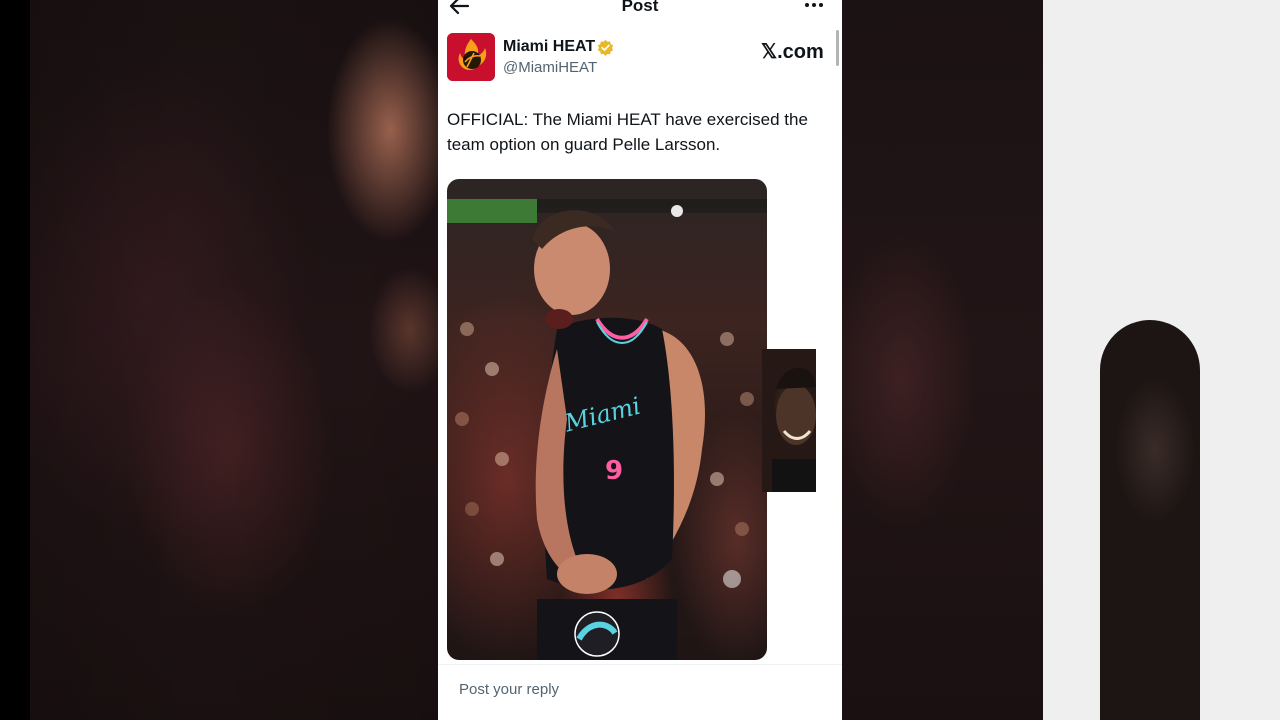 The height and width of the screenshot is (720, 1280). What do you see at coordinates (794, 429) in the screenshot?
I see `person-photo` at bounding box center [794, 429].